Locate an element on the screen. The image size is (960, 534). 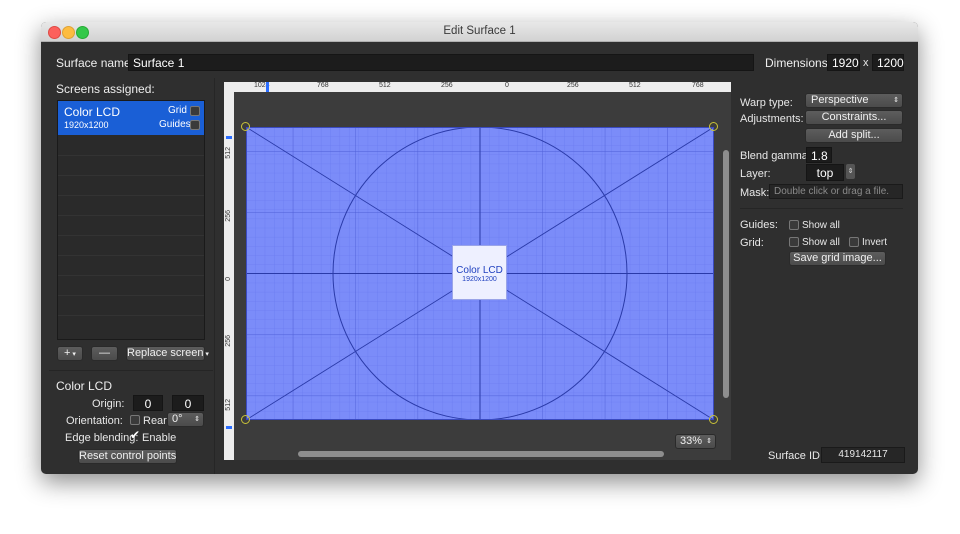
window-title: Edit Surface 1 is located at coordinates (479, 31).